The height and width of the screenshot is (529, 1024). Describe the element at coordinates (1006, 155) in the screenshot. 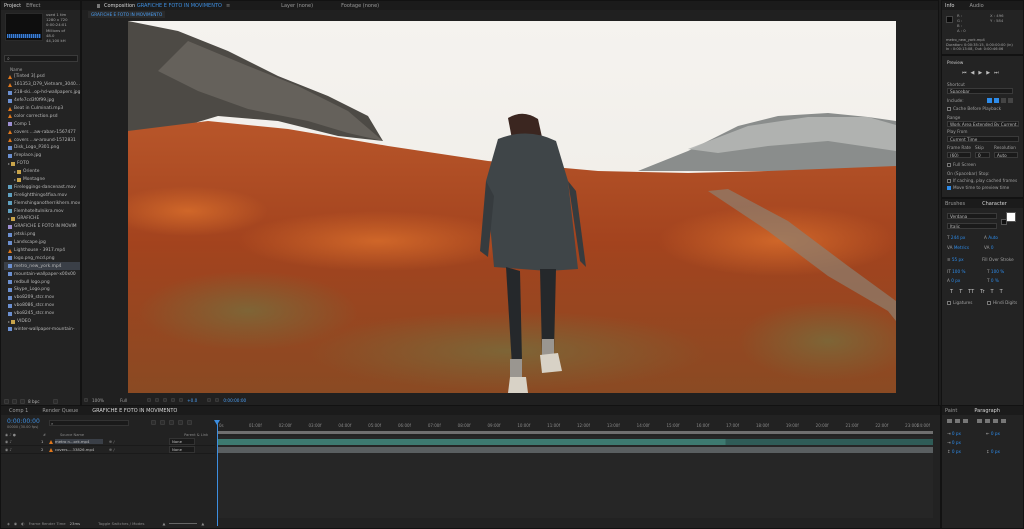

I see `resolution-select: Auto` at that location.